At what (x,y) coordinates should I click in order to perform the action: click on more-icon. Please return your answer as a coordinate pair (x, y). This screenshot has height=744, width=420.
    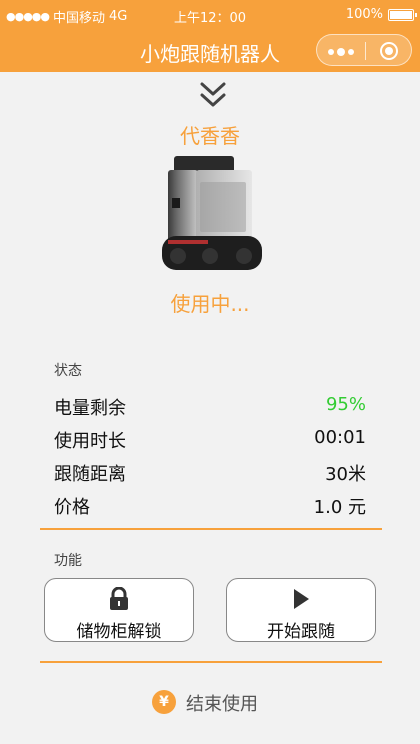
    Looking at the image, I should click on (341, 52).